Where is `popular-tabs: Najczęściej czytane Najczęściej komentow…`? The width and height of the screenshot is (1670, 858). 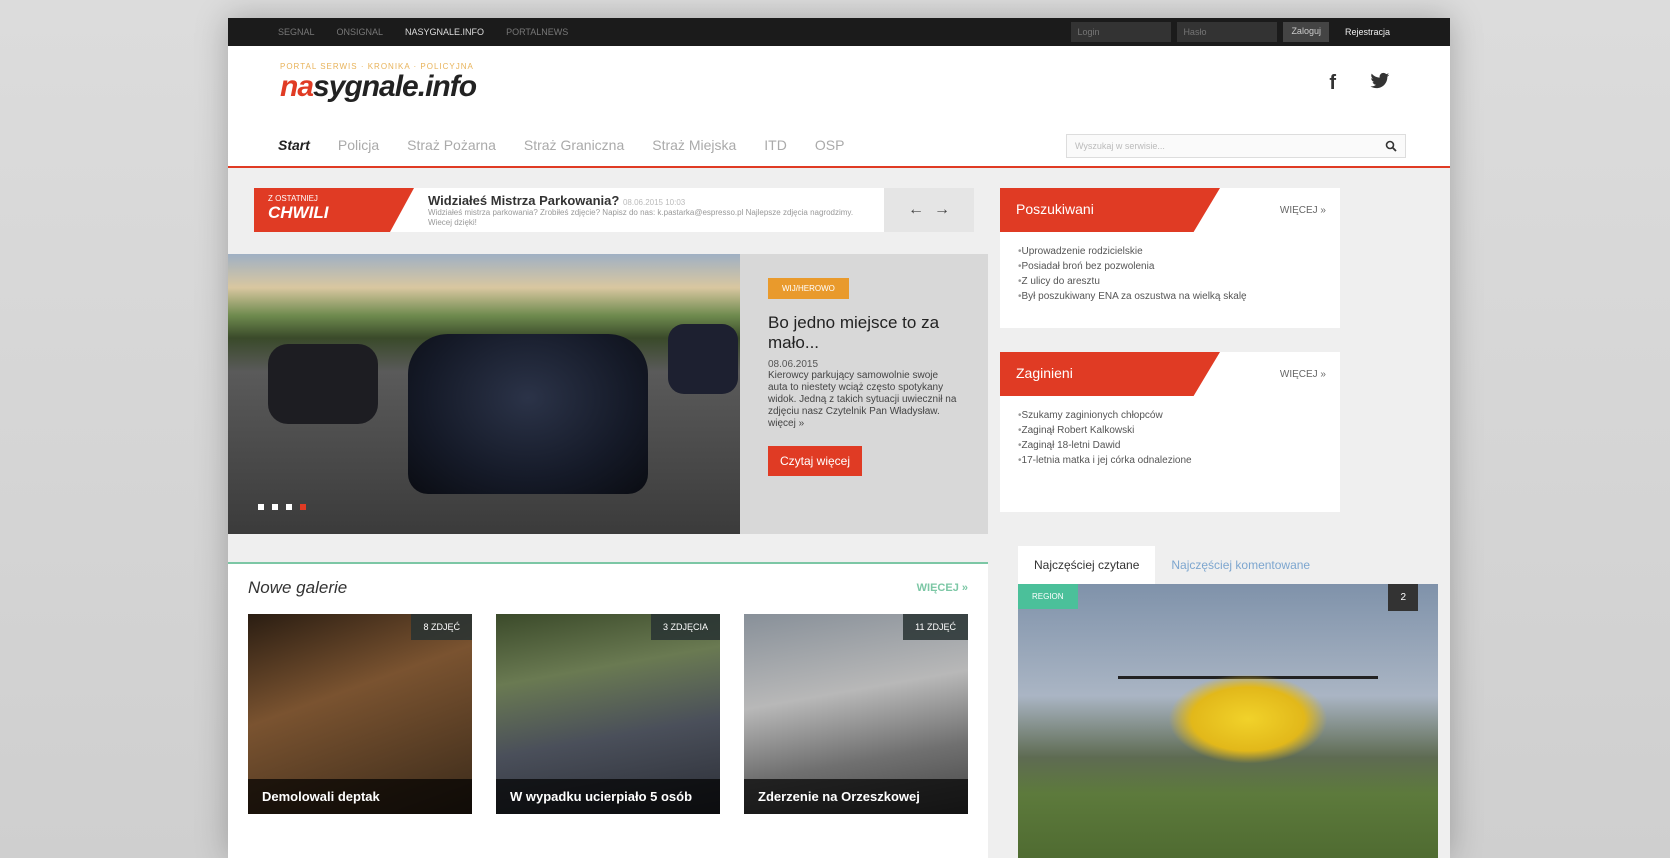
popular-tabs: Najczęściej czytane Najczęściej komentow… is located at coordinates (1228, 564).